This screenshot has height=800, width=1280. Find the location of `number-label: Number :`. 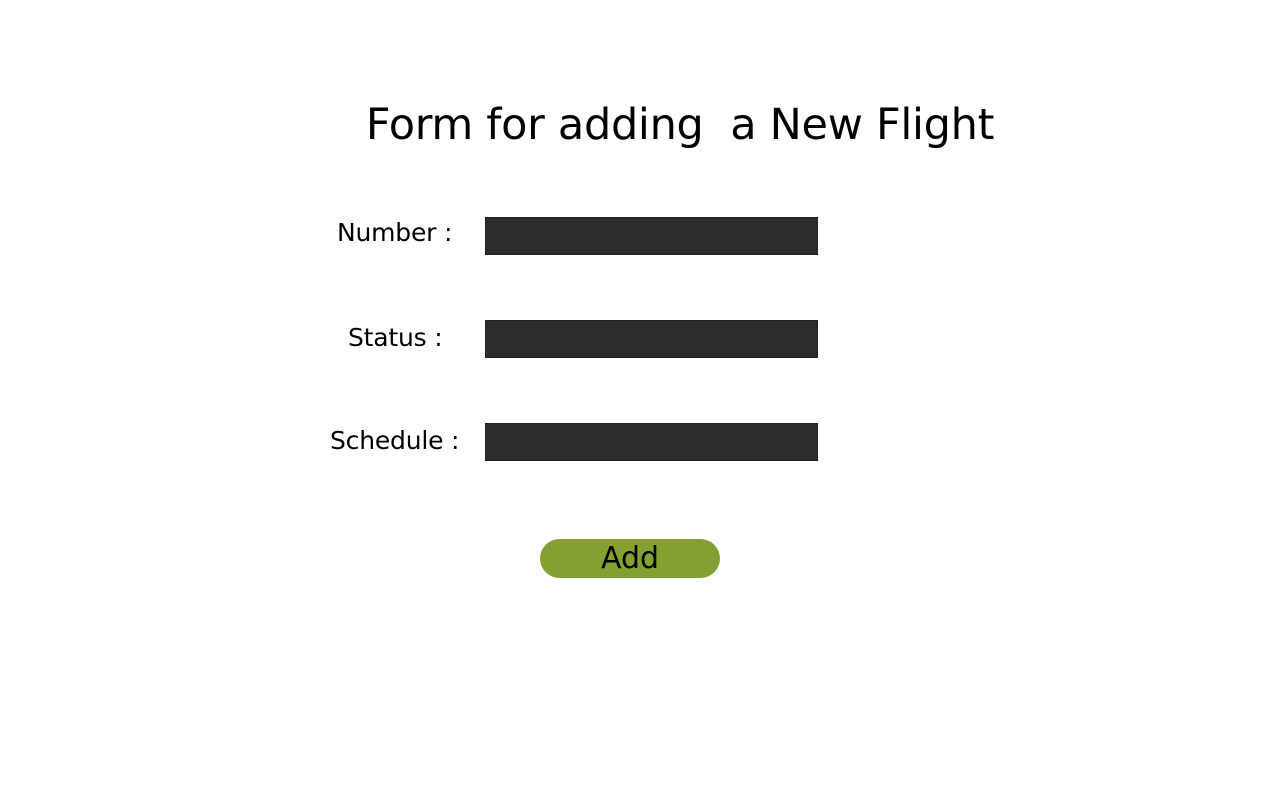

number-label: Number : is located at coordinates (395, 232).